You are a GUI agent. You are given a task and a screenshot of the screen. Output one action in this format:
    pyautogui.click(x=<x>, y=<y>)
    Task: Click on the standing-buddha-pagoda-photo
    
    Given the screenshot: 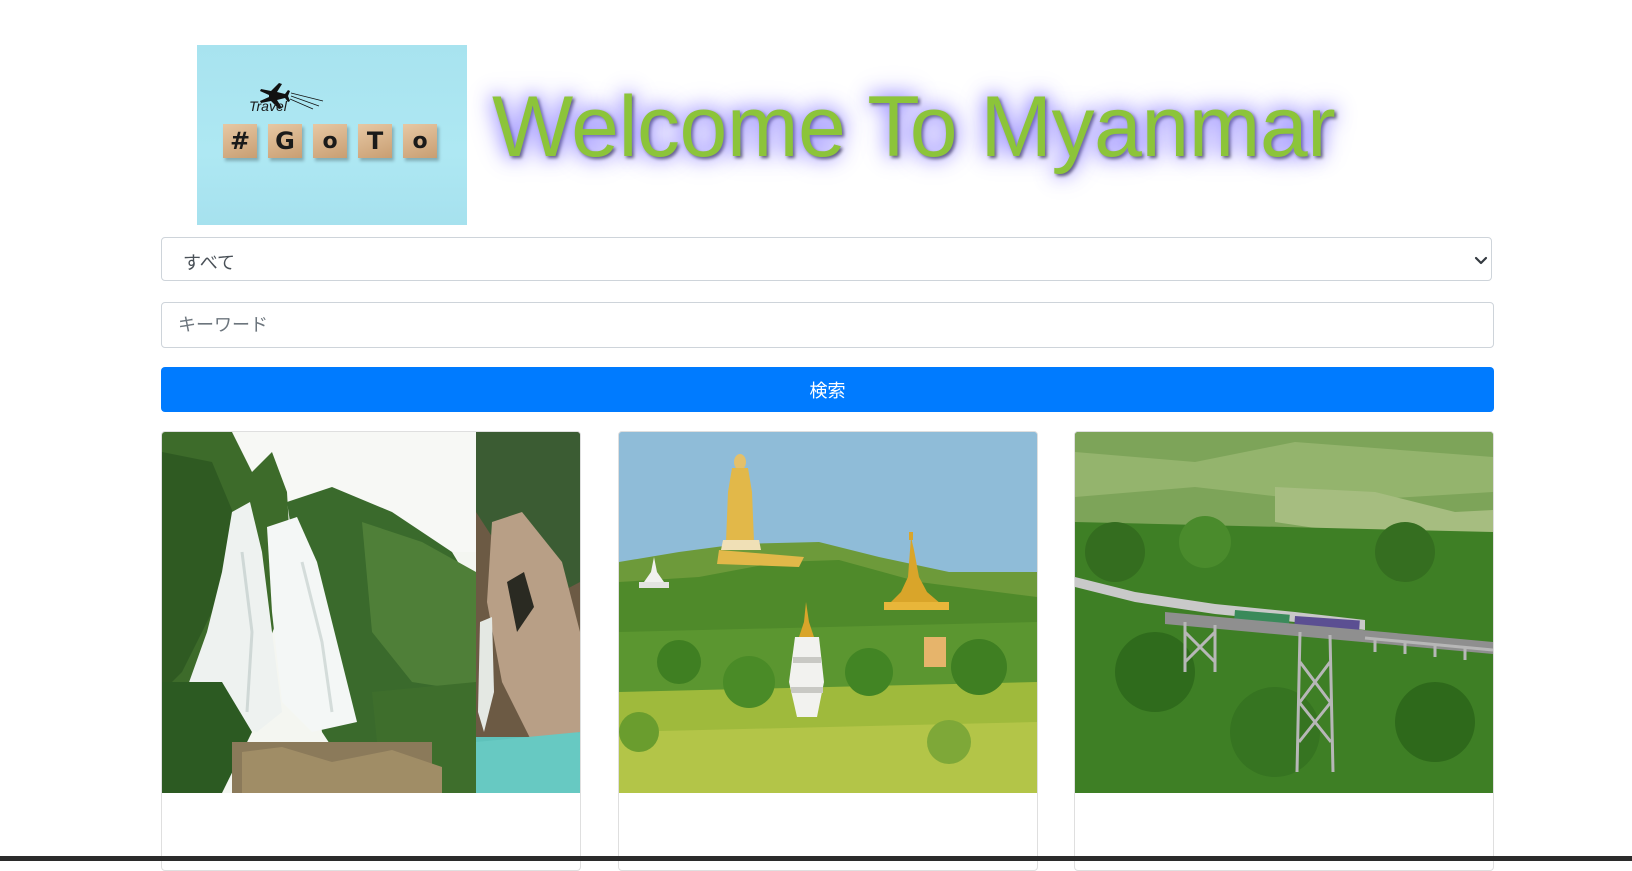 What is the action you would take?
    pyautogui.click(x=828, y=612)
    